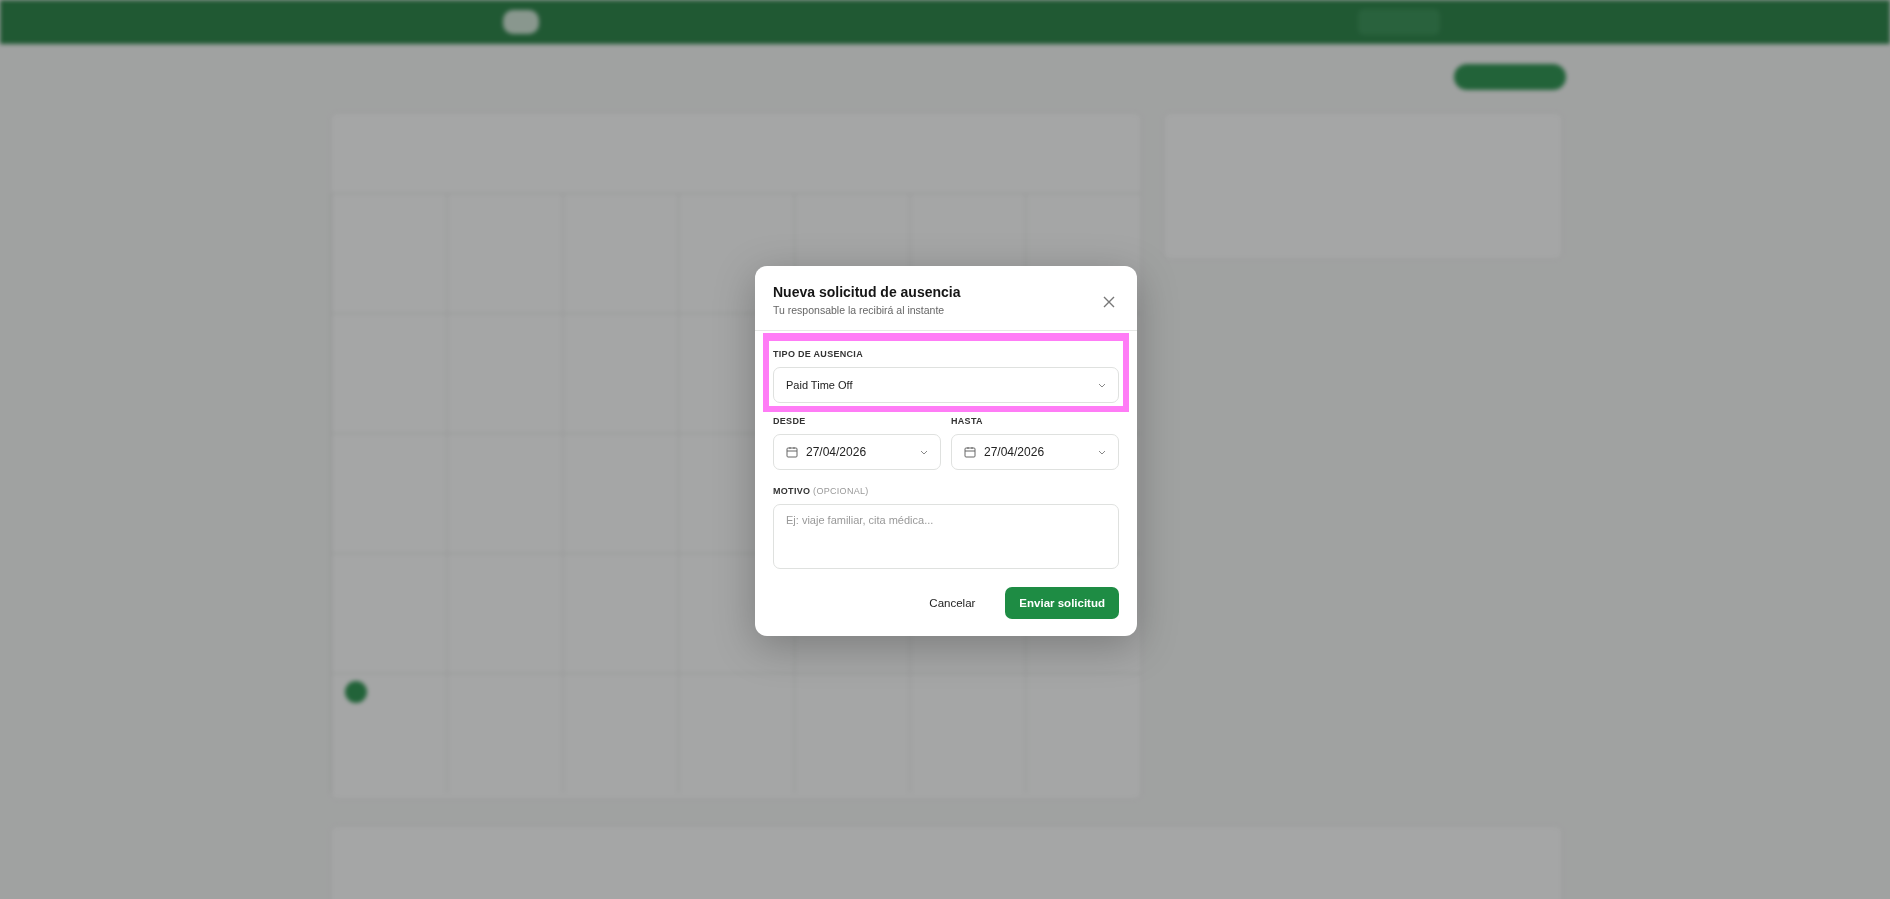 The width and height of the screenshot is (1890, 899). What do you see at coordinates (859, 310) in the screenshot?
I see `dialog-subtitle: Tu responsable la recibirá al instante` at bounding box center [859, 310].